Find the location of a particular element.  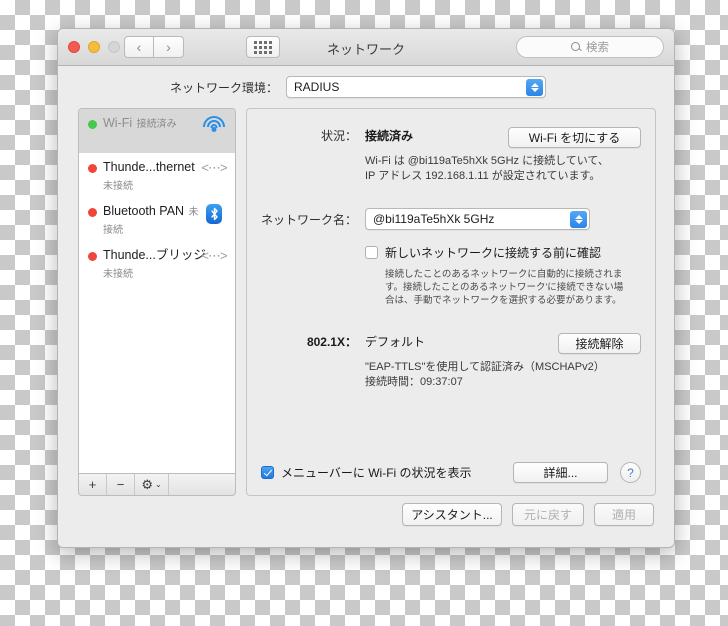

network-environment-row: ネットワーク環境： RADIUS is located at coordinates (366, 87).